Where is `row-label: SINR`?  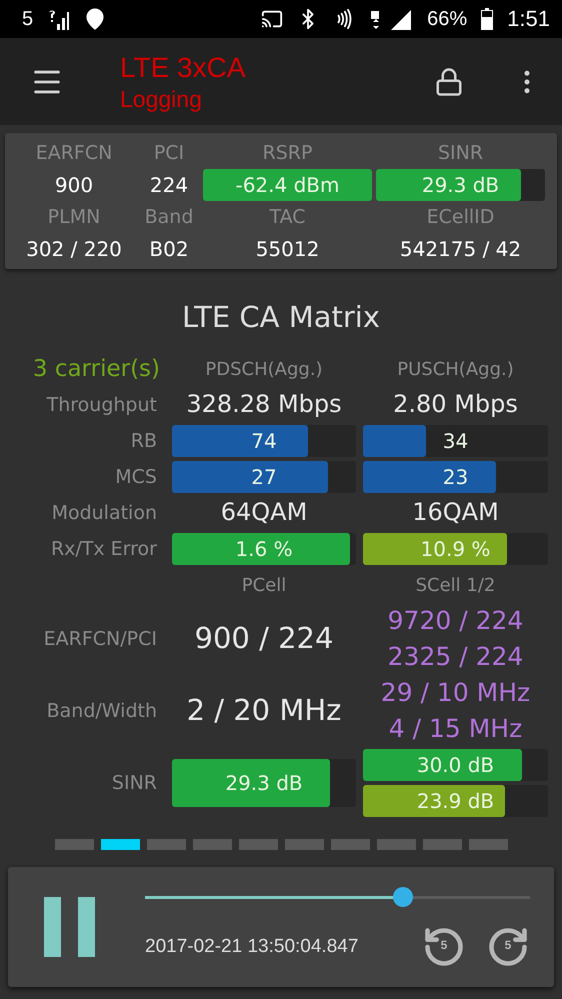
row-label: SINR is located at coordinates (135, 783).